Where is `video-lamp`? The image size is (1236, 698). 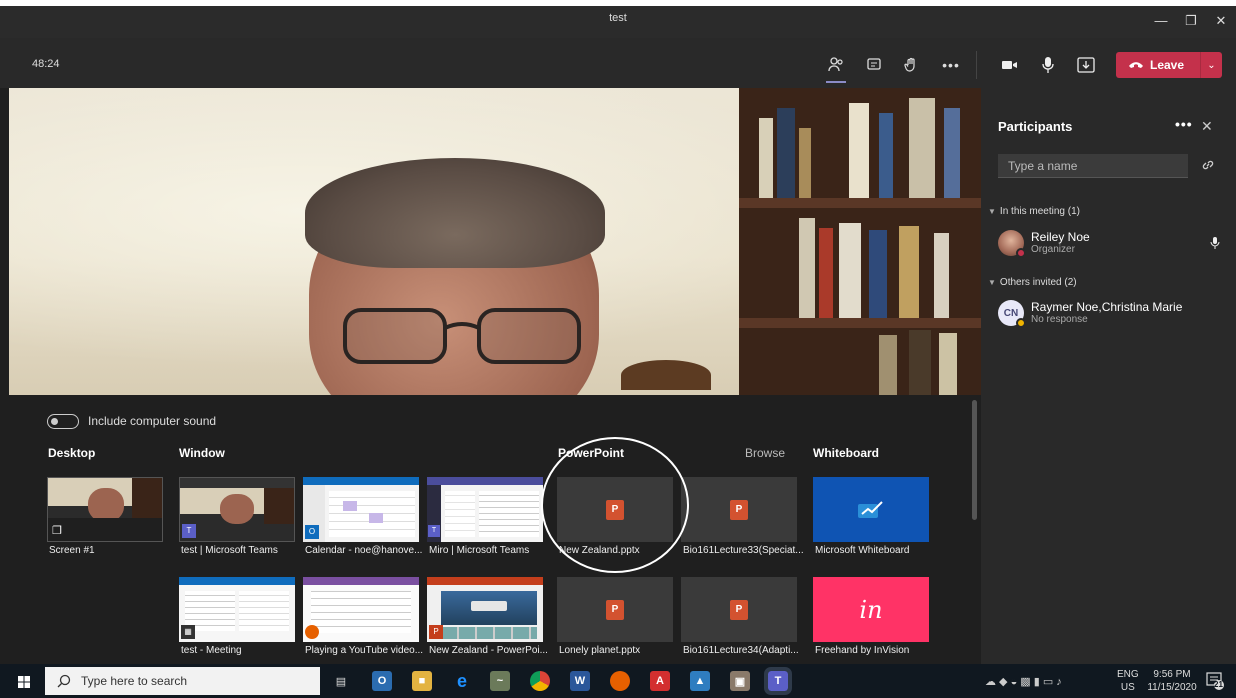 video-lamp is located at coordinates (666, 375).